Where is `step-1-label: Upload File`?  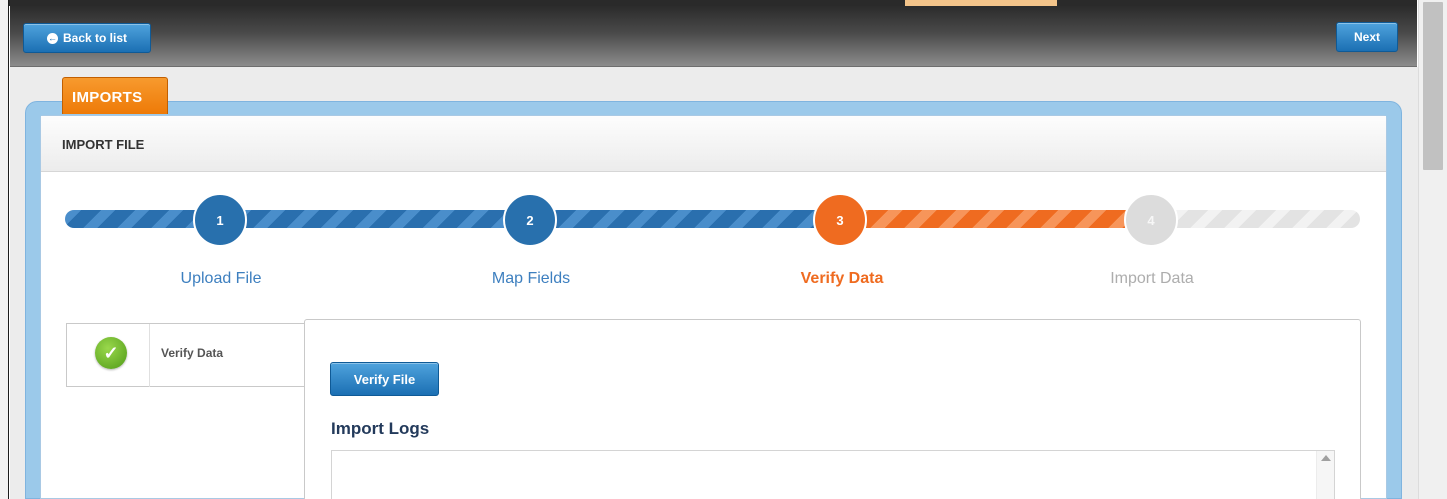 step-1-label: Upload File is located at coordinates (221, 279).